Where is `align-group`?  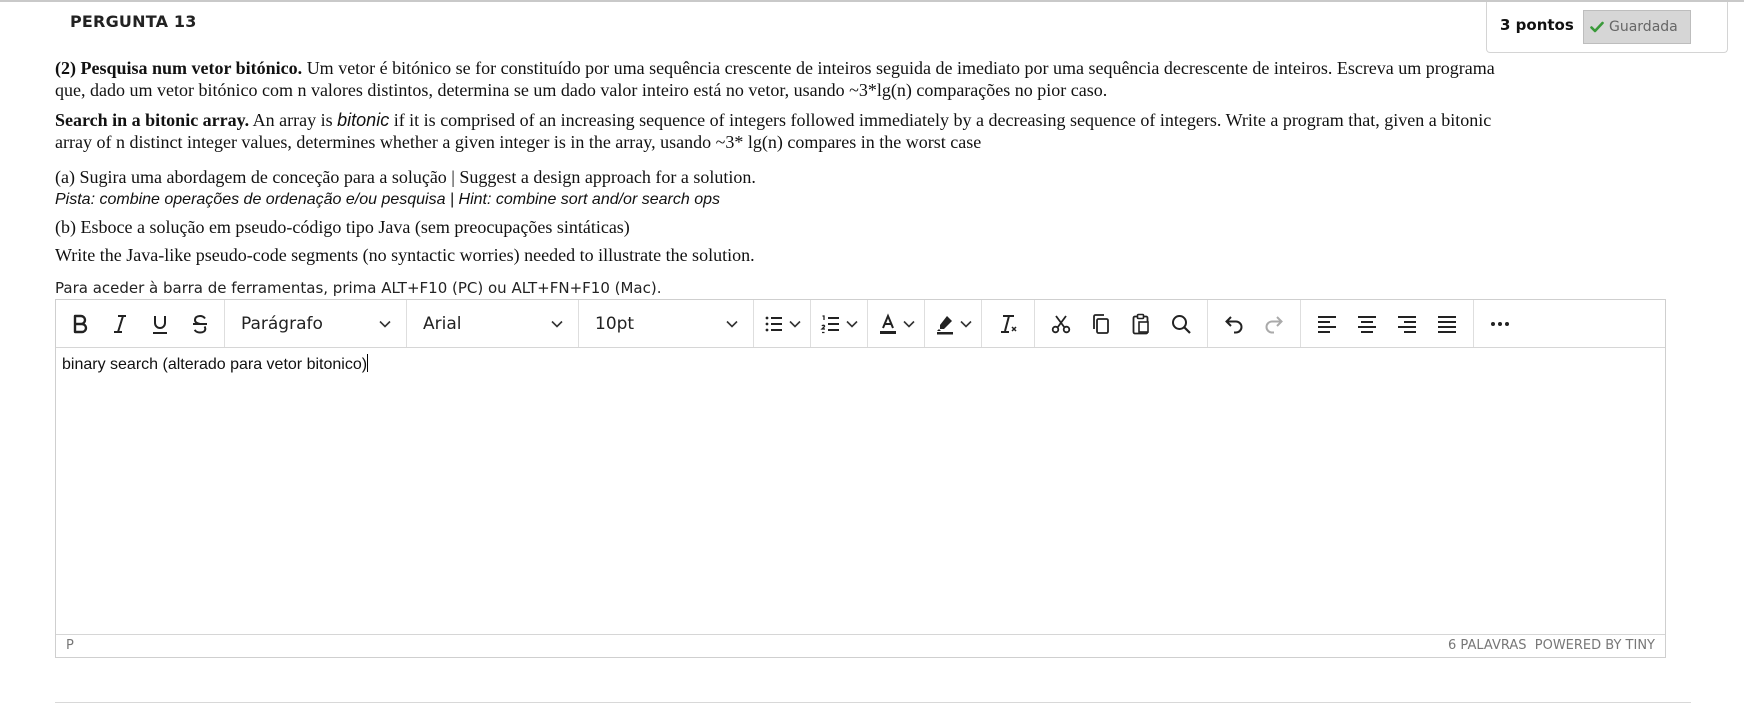
align-group is located at coordinates (1387, 323).